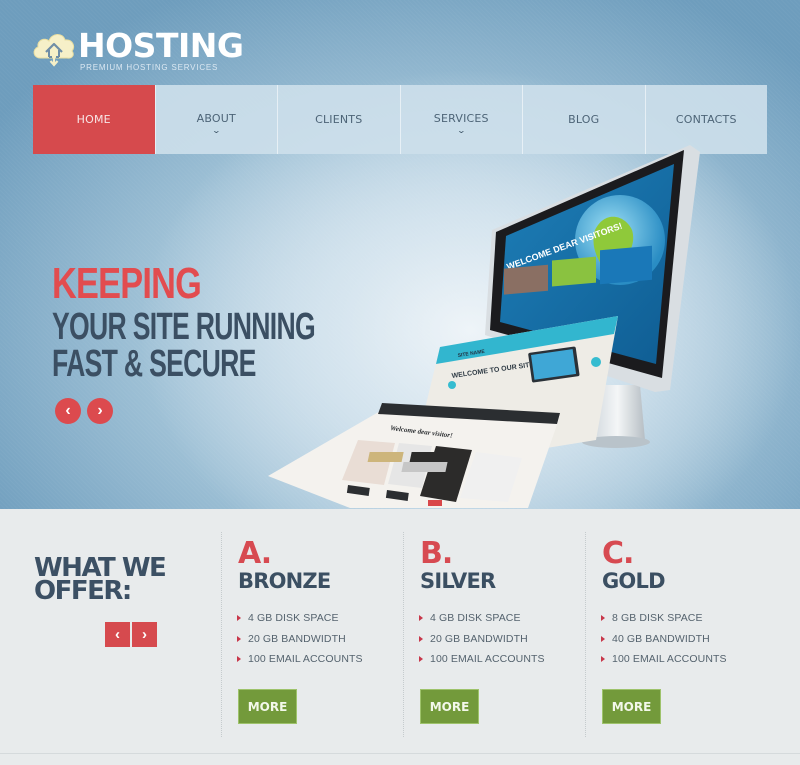  Describe the element at coordinates (626, 265) in the screenshot. I see `screen-tile-blue` at that location.